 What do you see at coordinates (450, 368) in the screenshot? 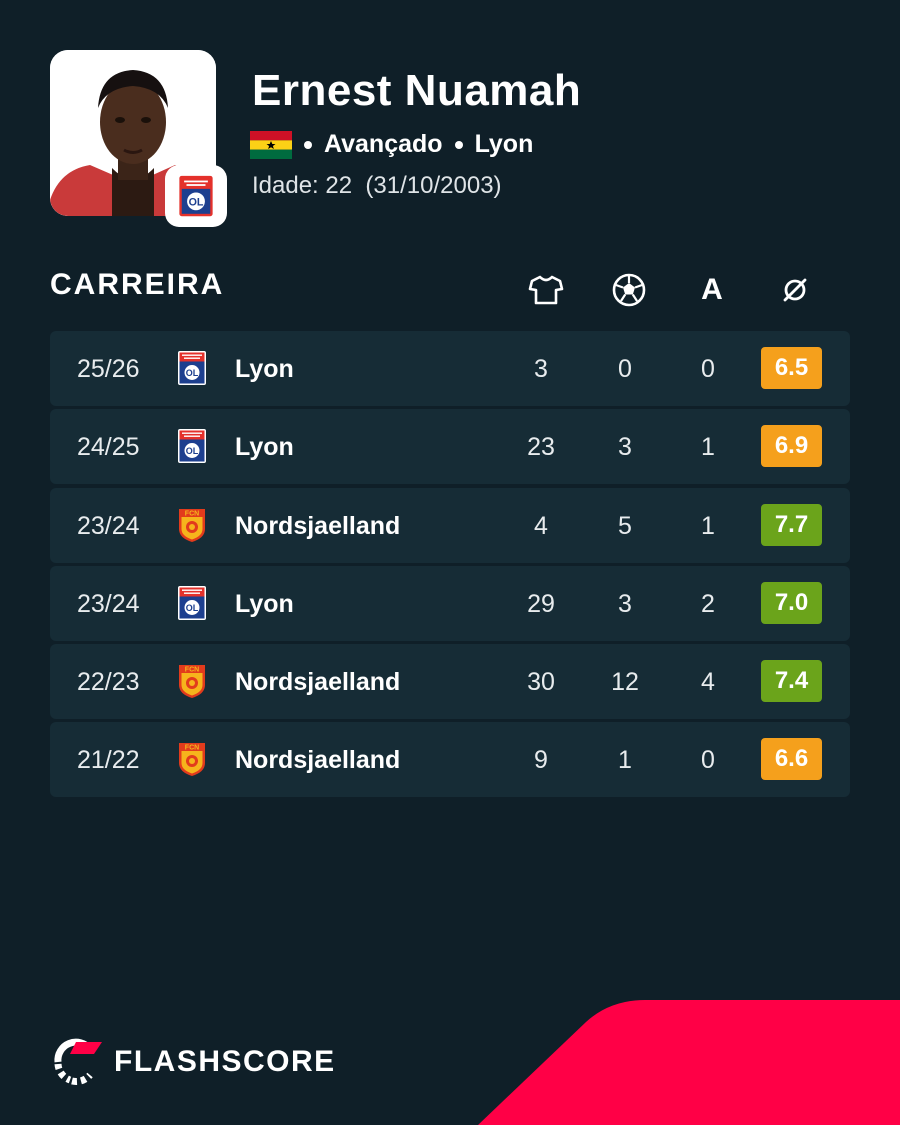
I see `table-row: 25/26 OL Lyon 3 0 0 6.5` at bounding box center [450, 368].